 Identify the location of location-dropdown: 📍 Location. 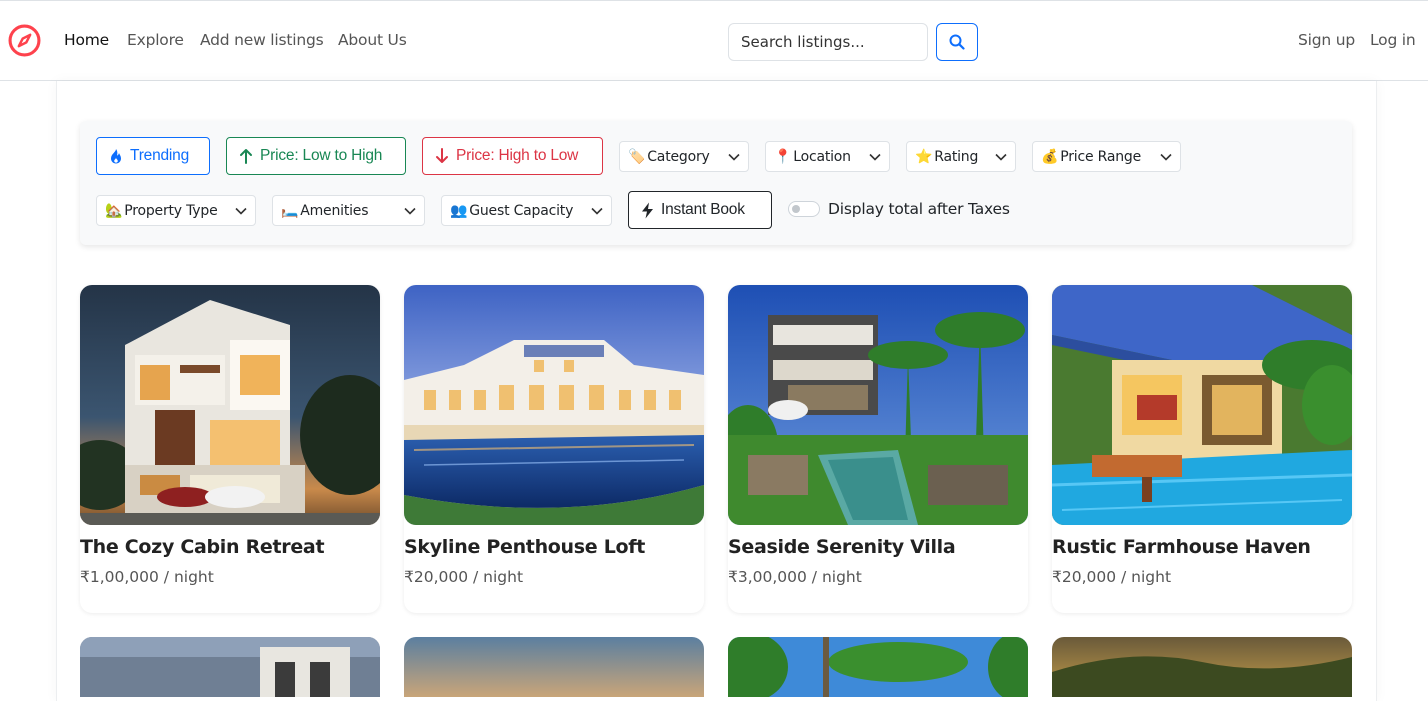
(827, 156).